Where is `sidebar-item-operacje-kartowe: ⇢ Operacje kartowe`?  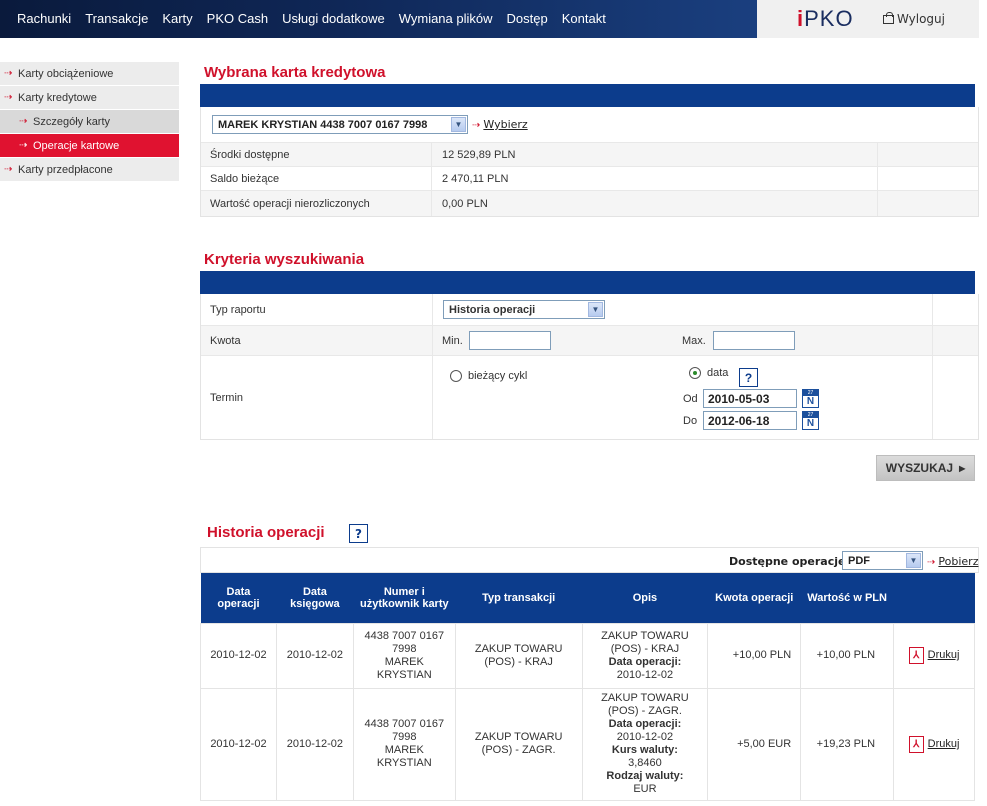 sidebar-item-operacje-kartowe: ⇢ Operacje kartowe is located at coordinates (89, 146).